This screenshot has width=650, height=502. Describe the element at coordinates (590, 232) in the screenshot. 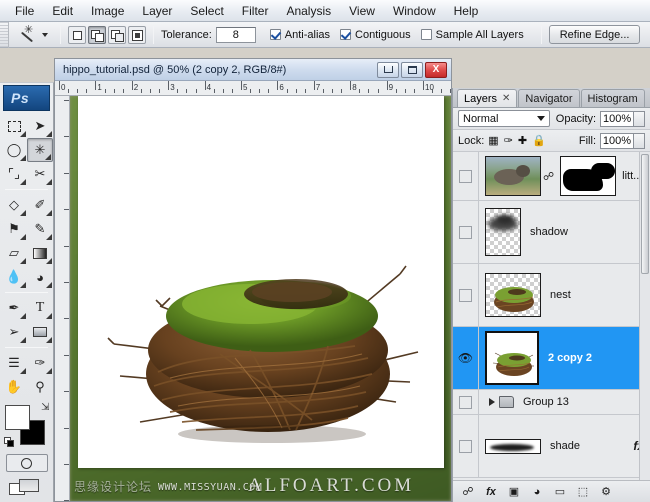

I see `layer-name: shadow` at that location.